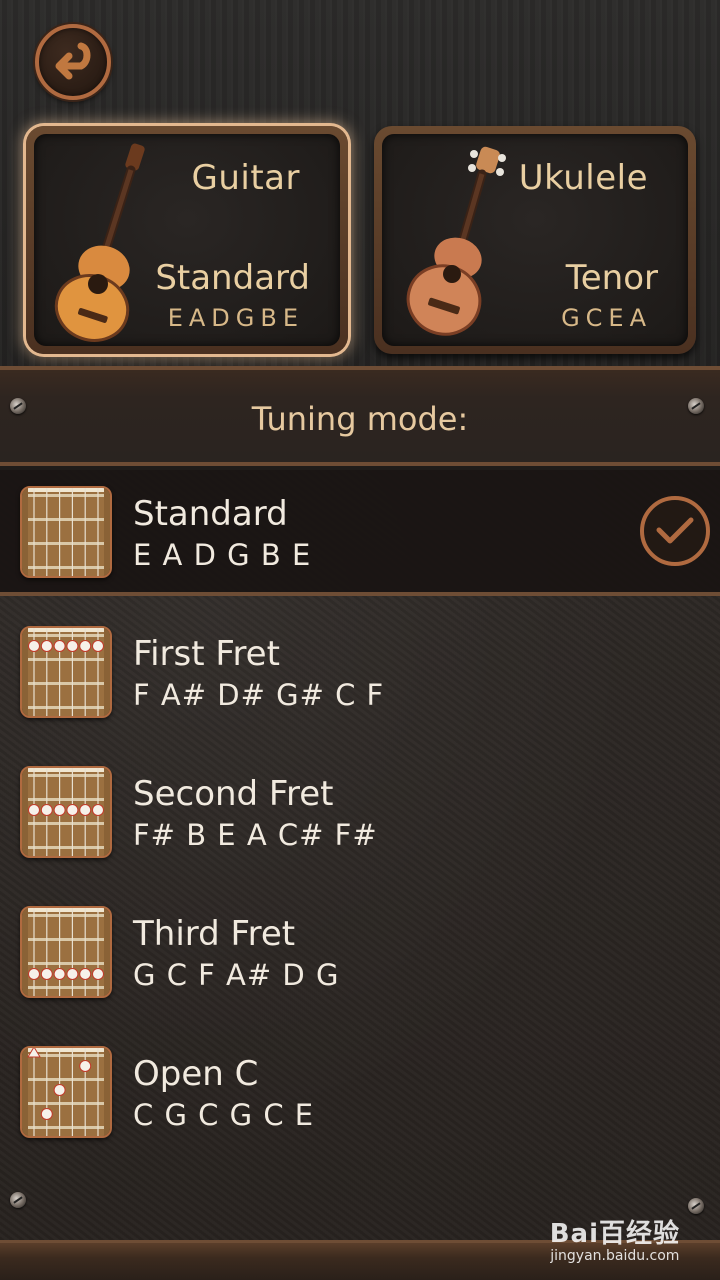 Image resolution: width=720 pixels, height=1280 pixels. I want to click on tuning-mode-title: Tuning mode:, so click(360, 419).